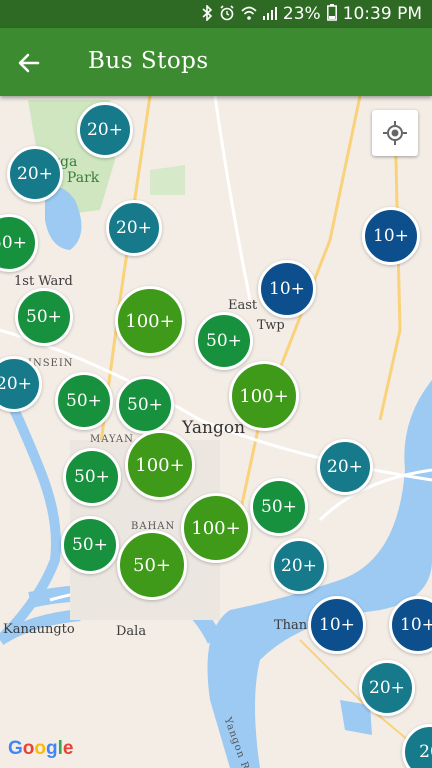  Describe the element at coordinates (271, 325) in the screenshot. I see `map-label-east-twp: Twp` at that location.